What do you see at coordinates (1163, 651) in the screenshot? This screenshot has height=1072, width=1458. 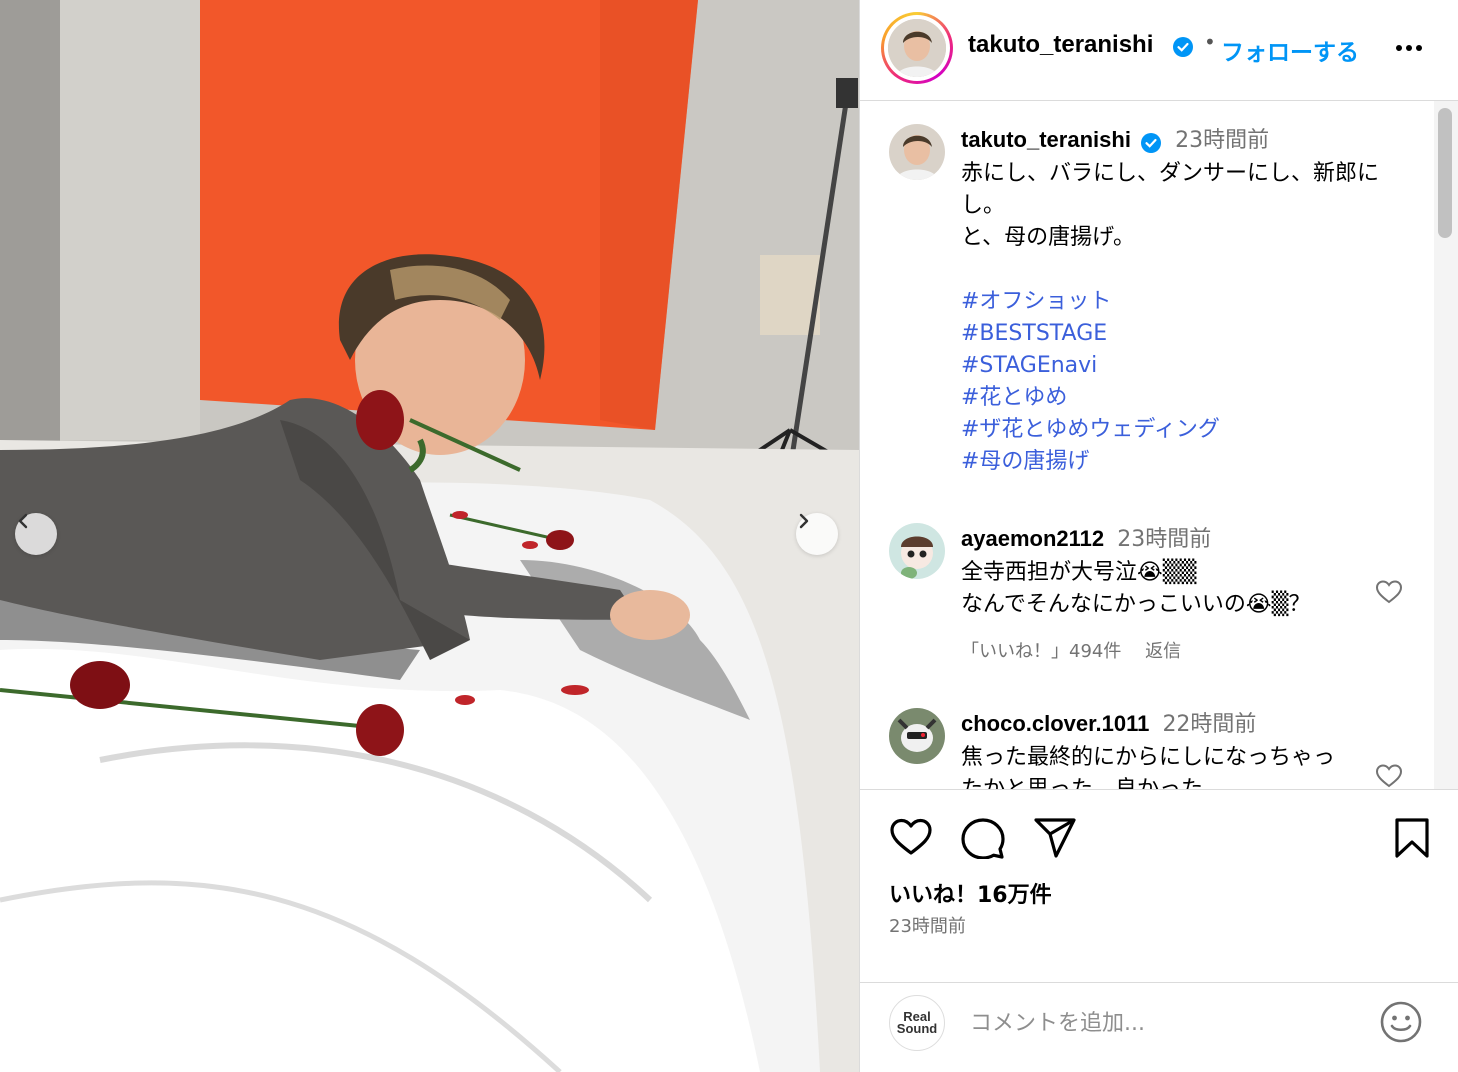 I see `reply-button: 返信` at bounding box center [1163, 651].